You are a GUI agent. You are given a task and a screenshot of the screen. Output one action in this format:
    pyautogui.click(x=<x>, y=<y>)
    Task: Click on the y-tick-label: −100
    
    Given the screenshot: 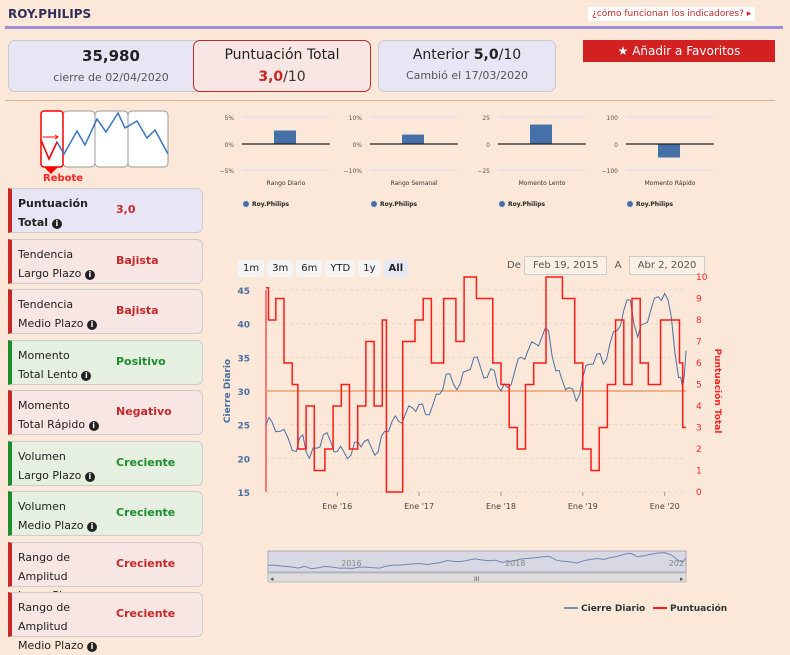 What is the action you would take?
    pyautogui.click(x=610, y=171)
    